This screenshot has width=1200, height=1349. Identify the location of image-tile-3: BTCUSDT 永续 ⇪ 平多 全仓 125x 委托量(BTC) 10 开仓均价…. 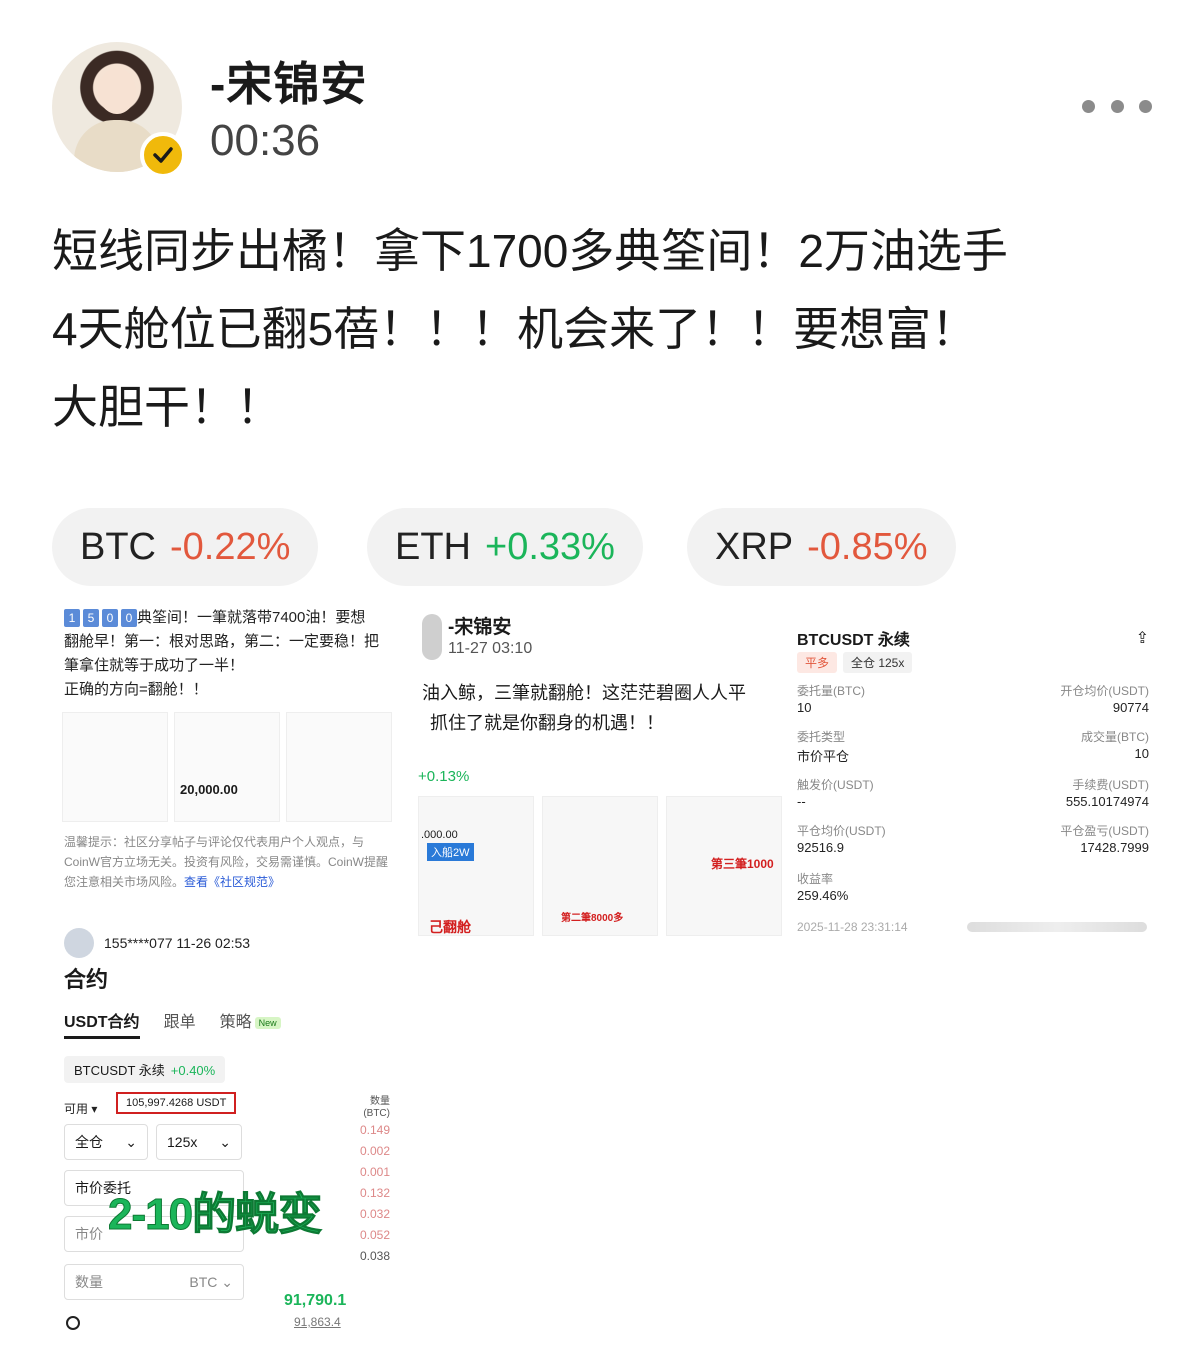
(975, 781).